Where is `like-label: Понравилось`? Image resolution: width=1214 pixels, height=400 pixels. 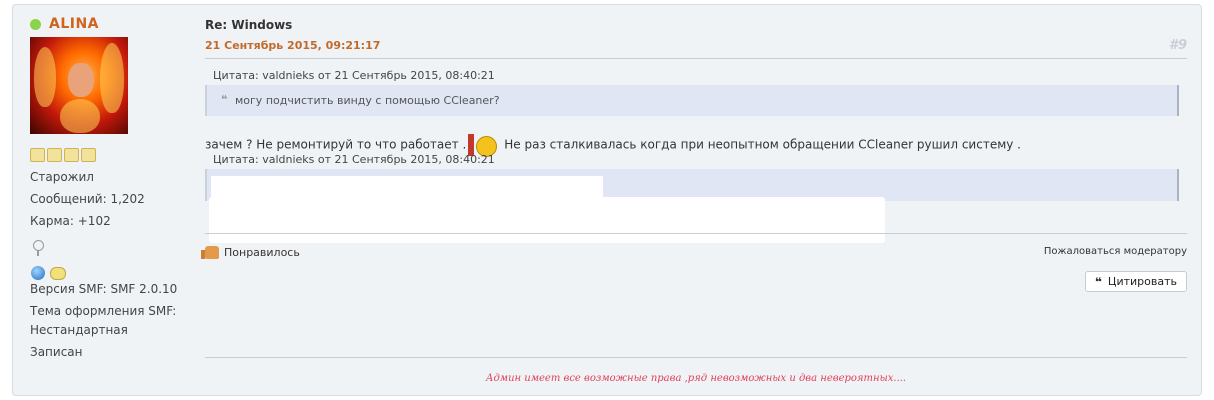 like-label: Понравилось is located at coordinates (262, 252).